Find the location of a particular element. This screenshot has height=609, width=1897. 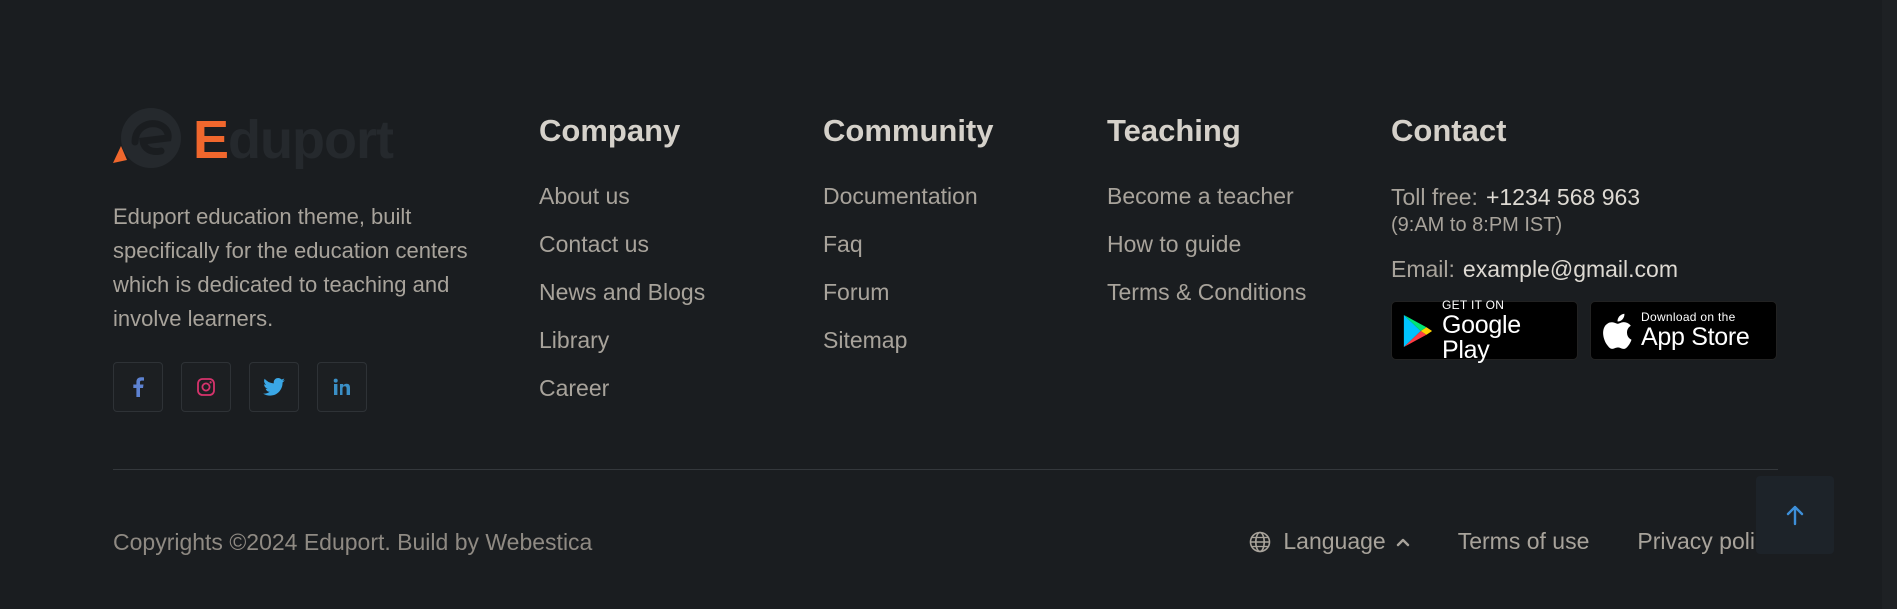

link-documentation: Documentation is located at coordinates (900, 196).